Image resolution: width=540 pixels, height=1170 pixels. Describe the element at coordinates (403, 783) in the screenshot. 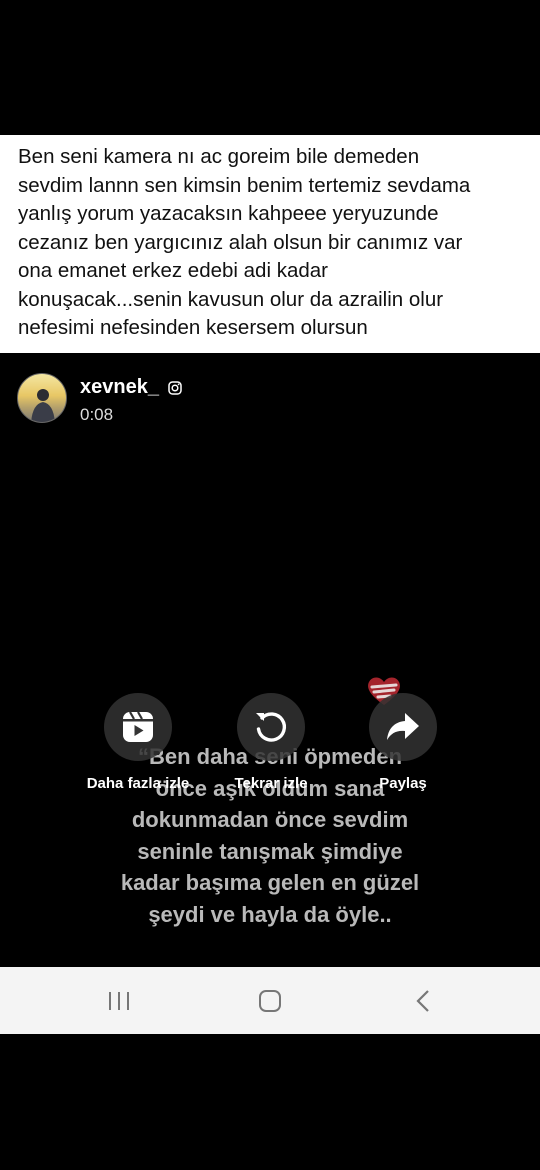

I see `share-label: Paylaş` at that location.